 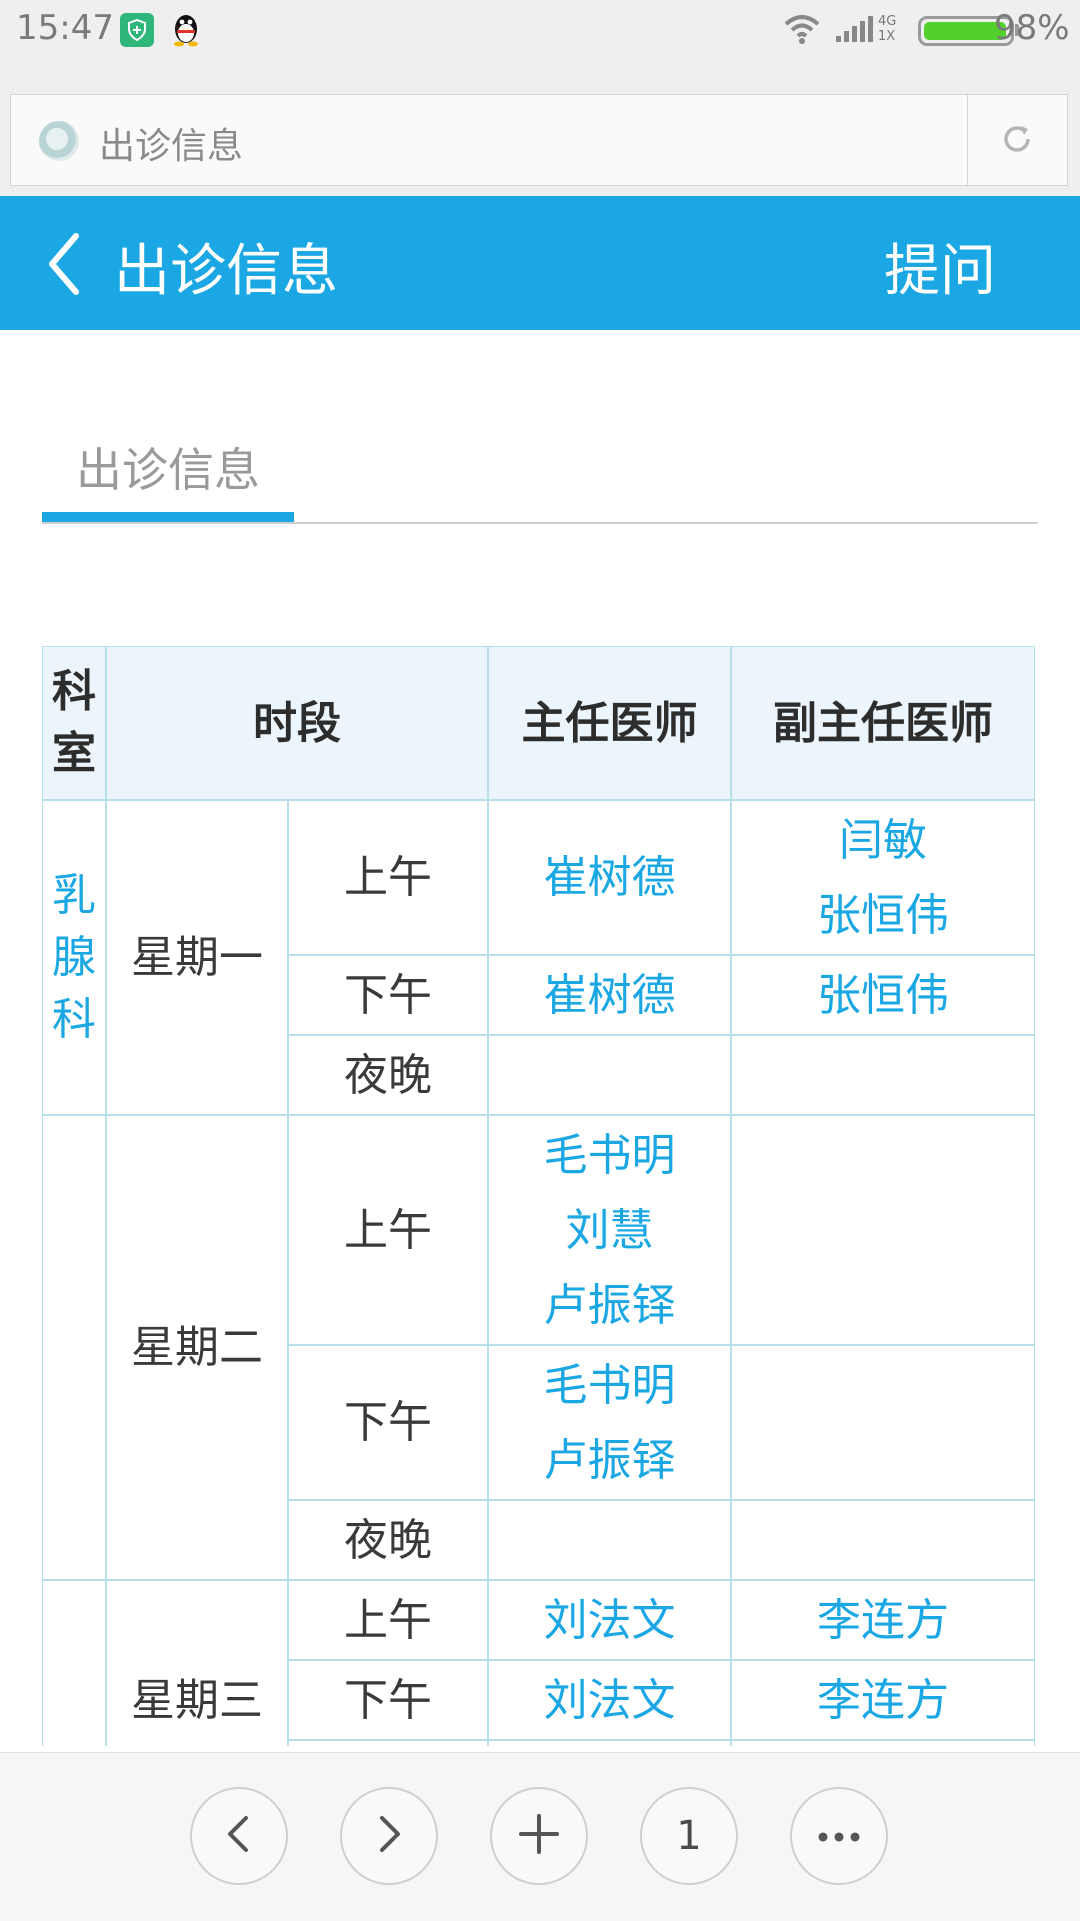 What do you see at coordinates (65, 28) in the screenshot?
I see `status-time: 15:47` at bounding box center [65, 28].